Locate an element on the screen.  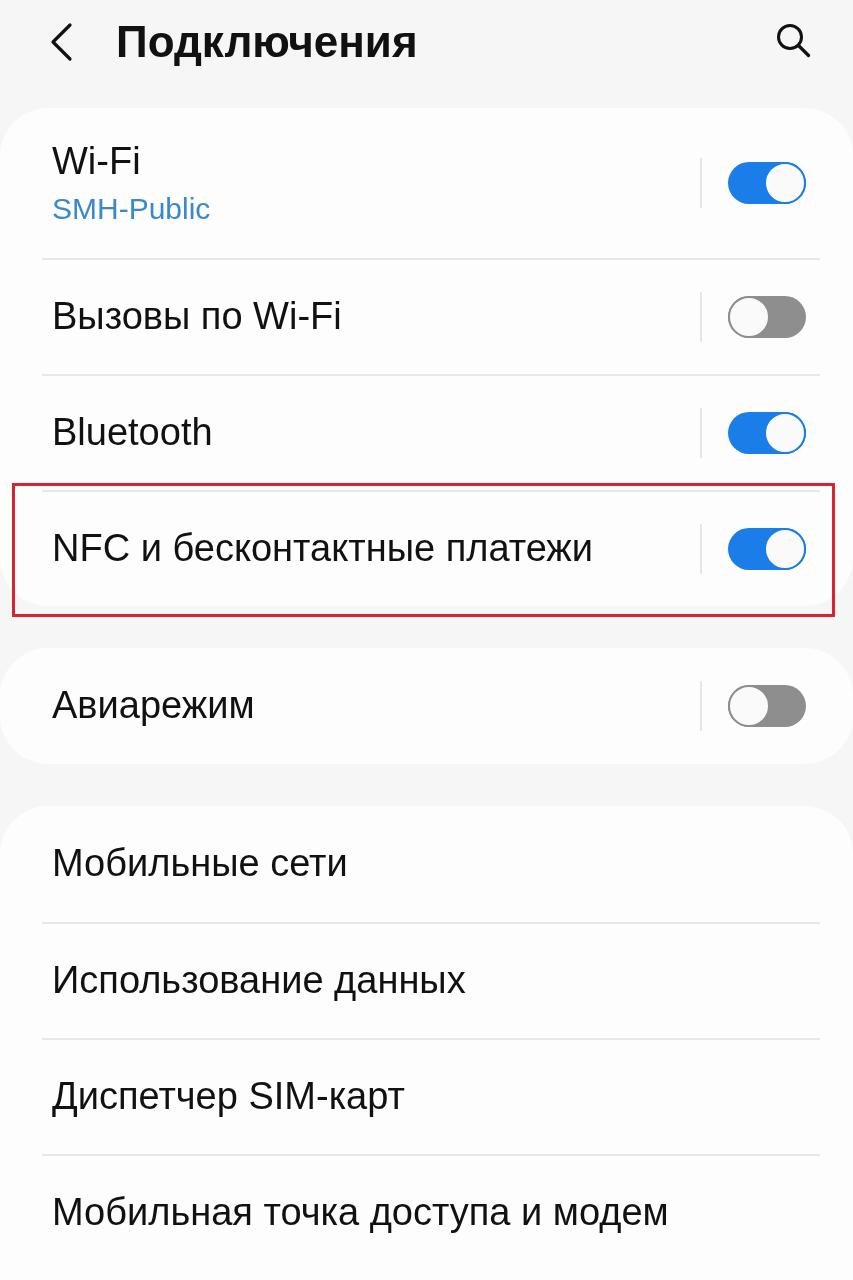
setting-label: Использование данных is located at coordinates (259, 980).